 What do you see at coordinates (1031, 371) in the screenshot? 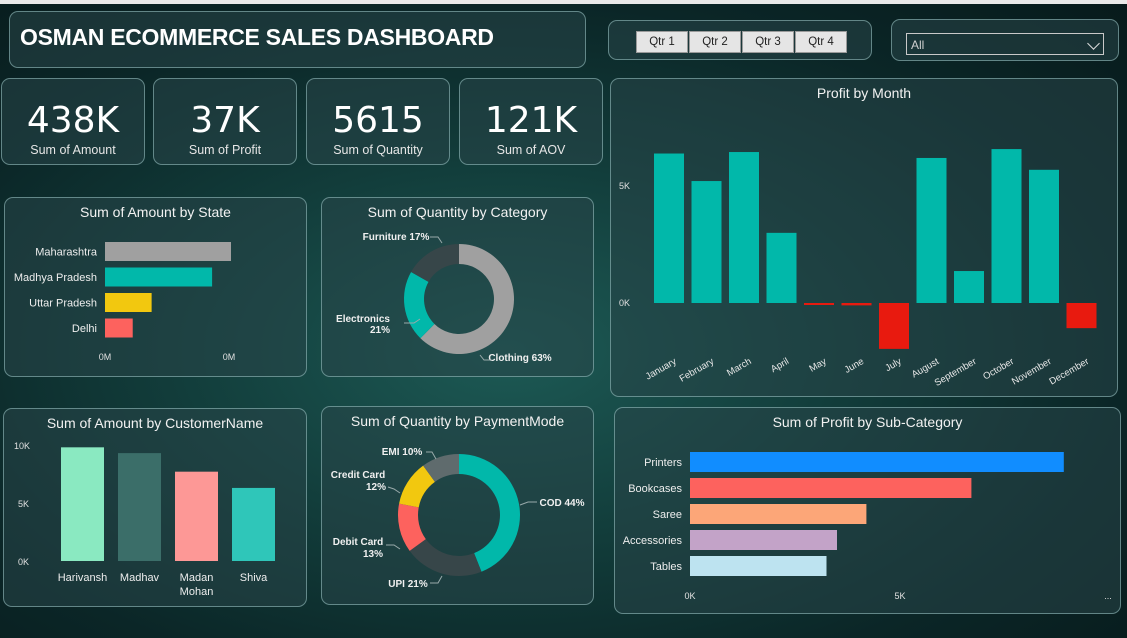
I see `x-tick-label: November` at bounding box center [1031, 371].